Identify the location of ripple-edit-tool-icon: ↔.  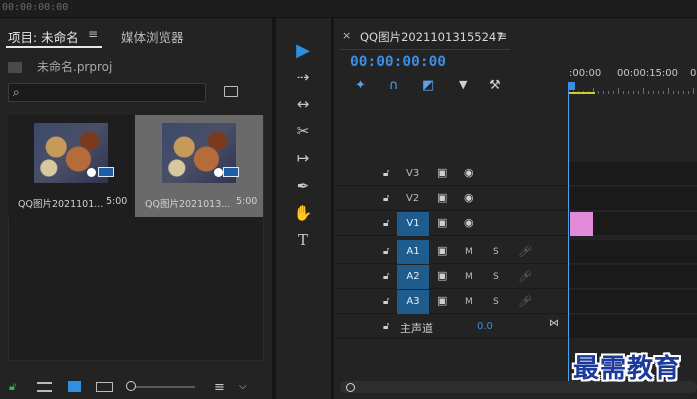
(303, 104).